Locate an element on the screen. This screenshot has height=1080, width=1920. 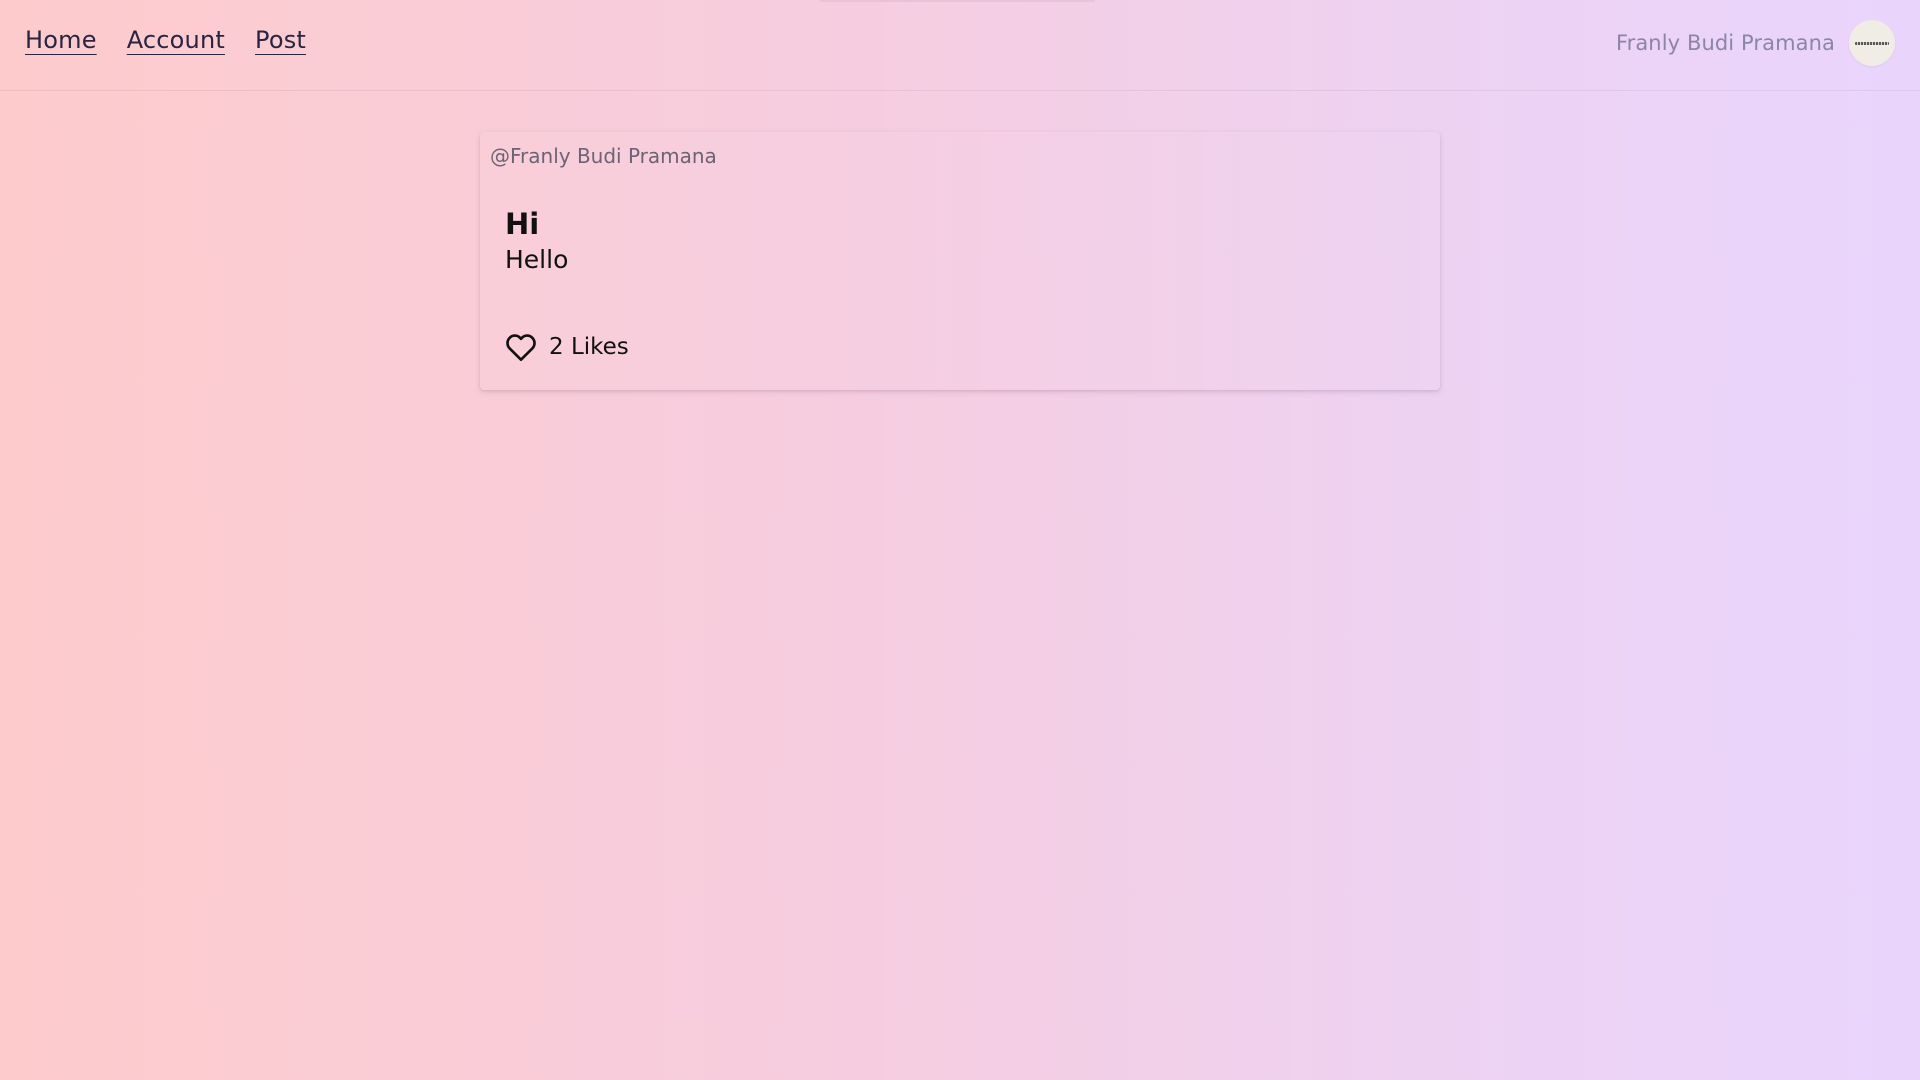
like-button: 2 Likes is located at coordinates (567, 347).